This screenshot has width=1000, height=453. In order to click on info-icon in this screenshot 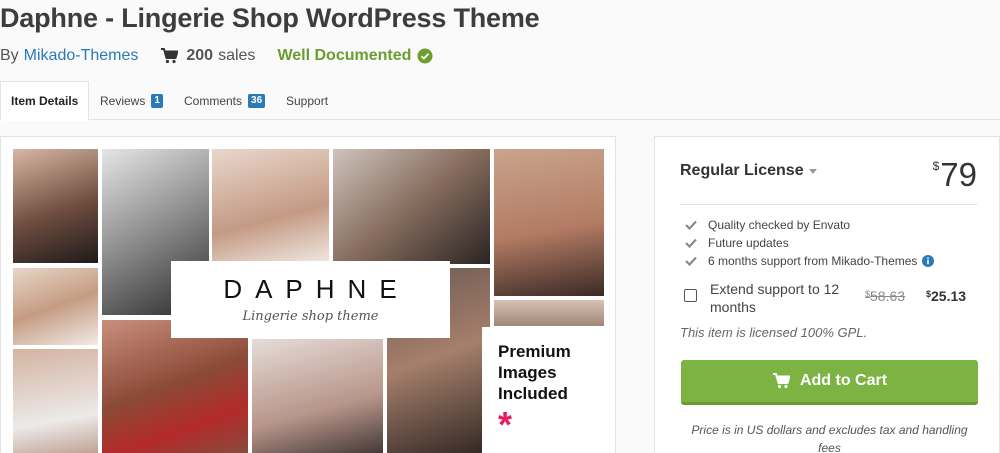, I will do `click(928, 261)`.